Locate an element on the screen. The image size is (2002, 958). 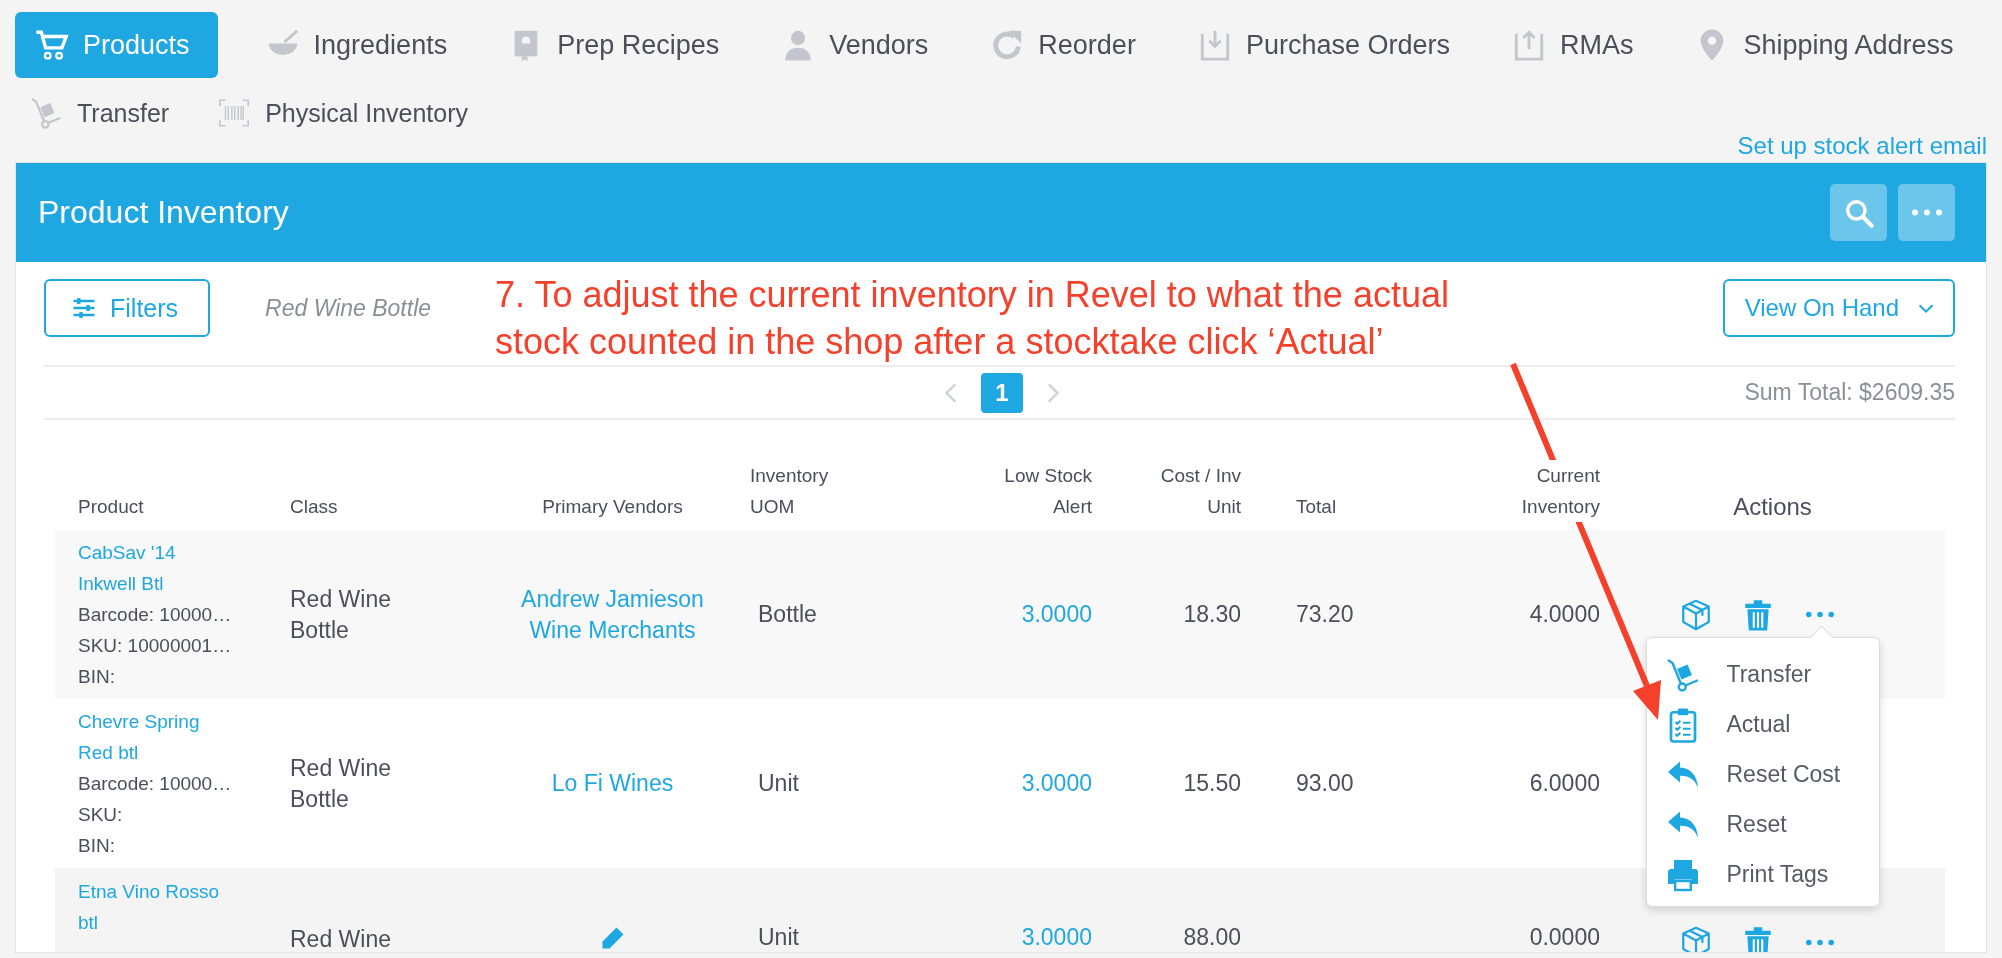
column-header: Low Stock Alert is located at coordinates (1047, 491).